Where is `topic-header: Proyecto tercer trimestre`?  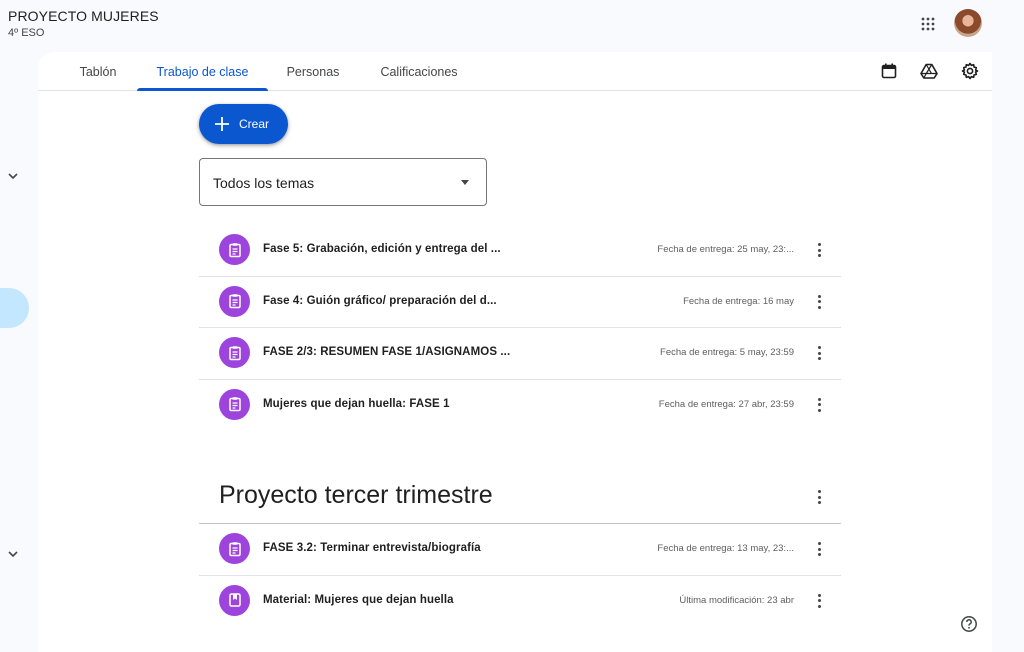
topic-header: Proyecto tercer trimestre is located at coordinates (520, 495).